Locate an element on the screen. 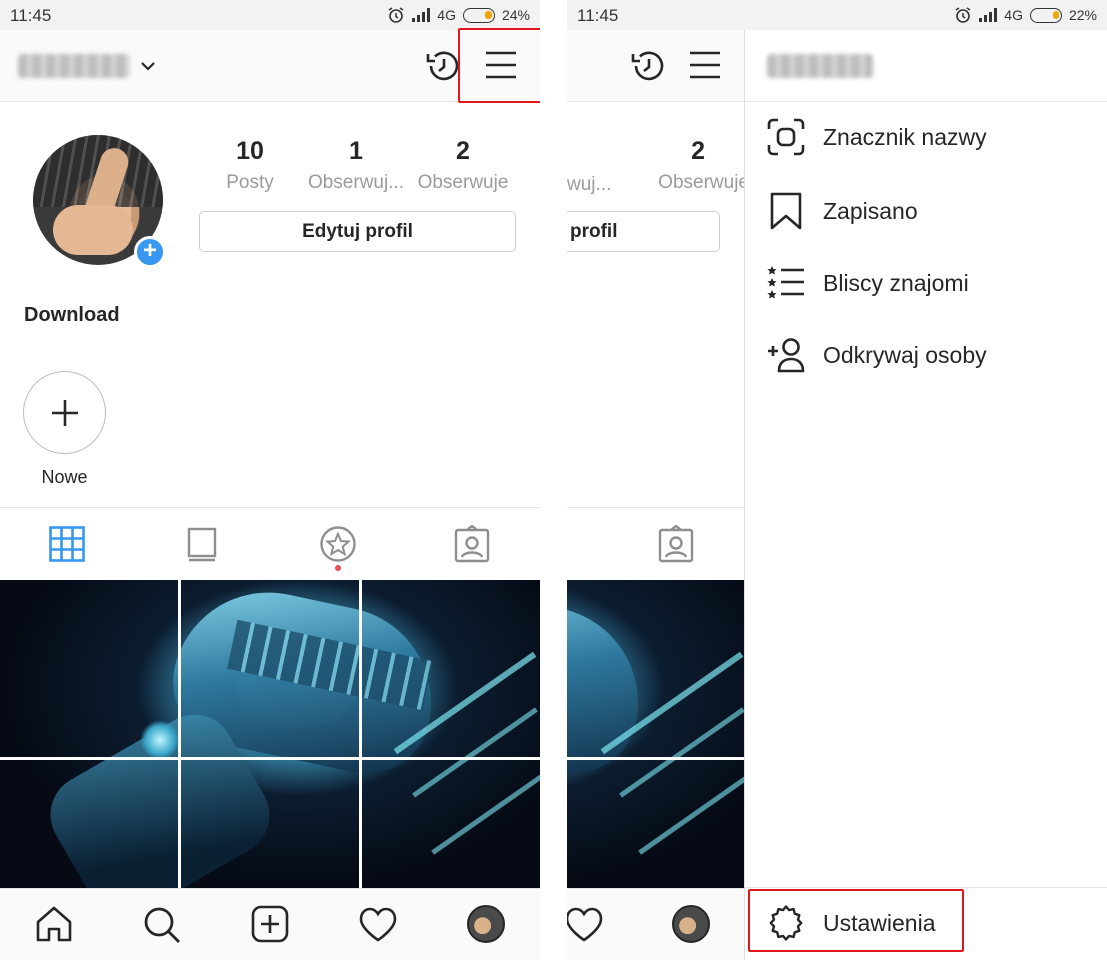  followers-count: 1 is located at coordinates (356, 151).